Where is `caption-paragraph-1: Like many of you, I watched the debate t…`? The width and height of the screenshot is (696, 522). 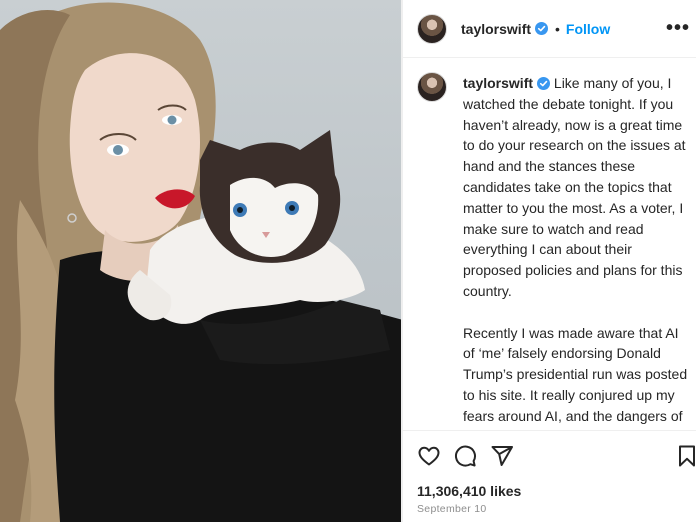 caption-paragraph-1: Like many of you, I watched the debate t… is located at coordinates (574, 187).